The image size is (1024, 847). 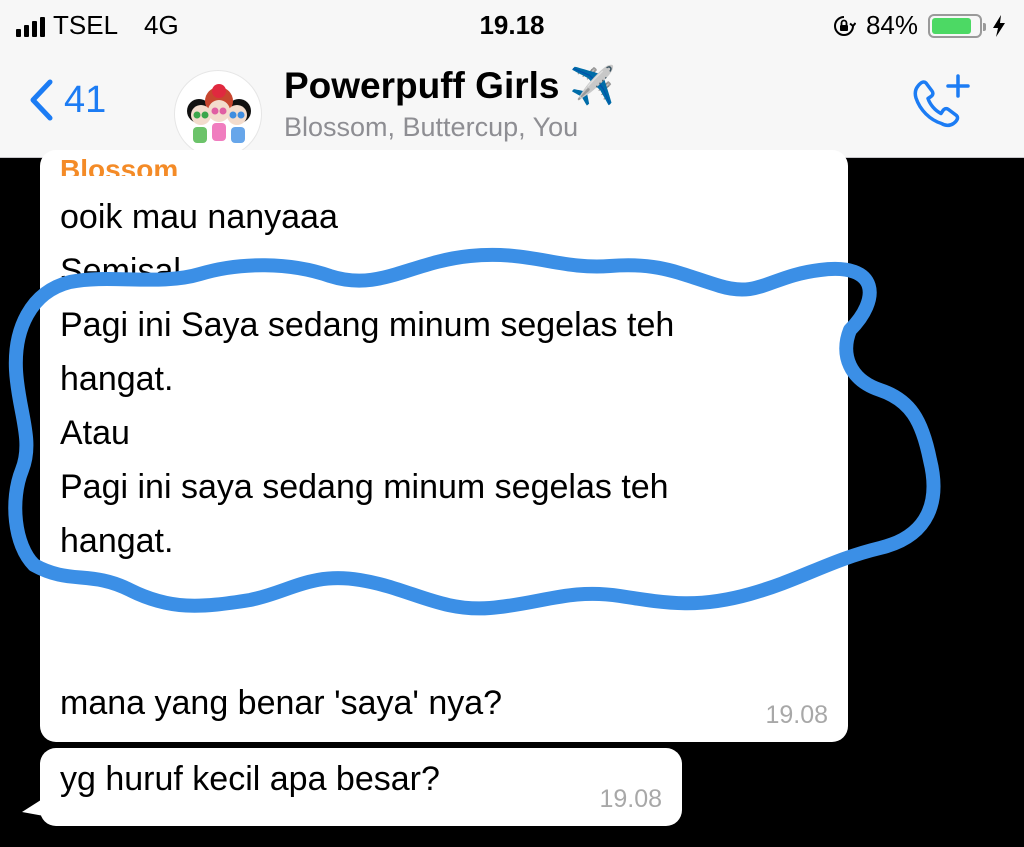 What do you see at coordinates (33, 807) in the screenshot?
I see `bubble-tail` at bounding box center [33, 807].